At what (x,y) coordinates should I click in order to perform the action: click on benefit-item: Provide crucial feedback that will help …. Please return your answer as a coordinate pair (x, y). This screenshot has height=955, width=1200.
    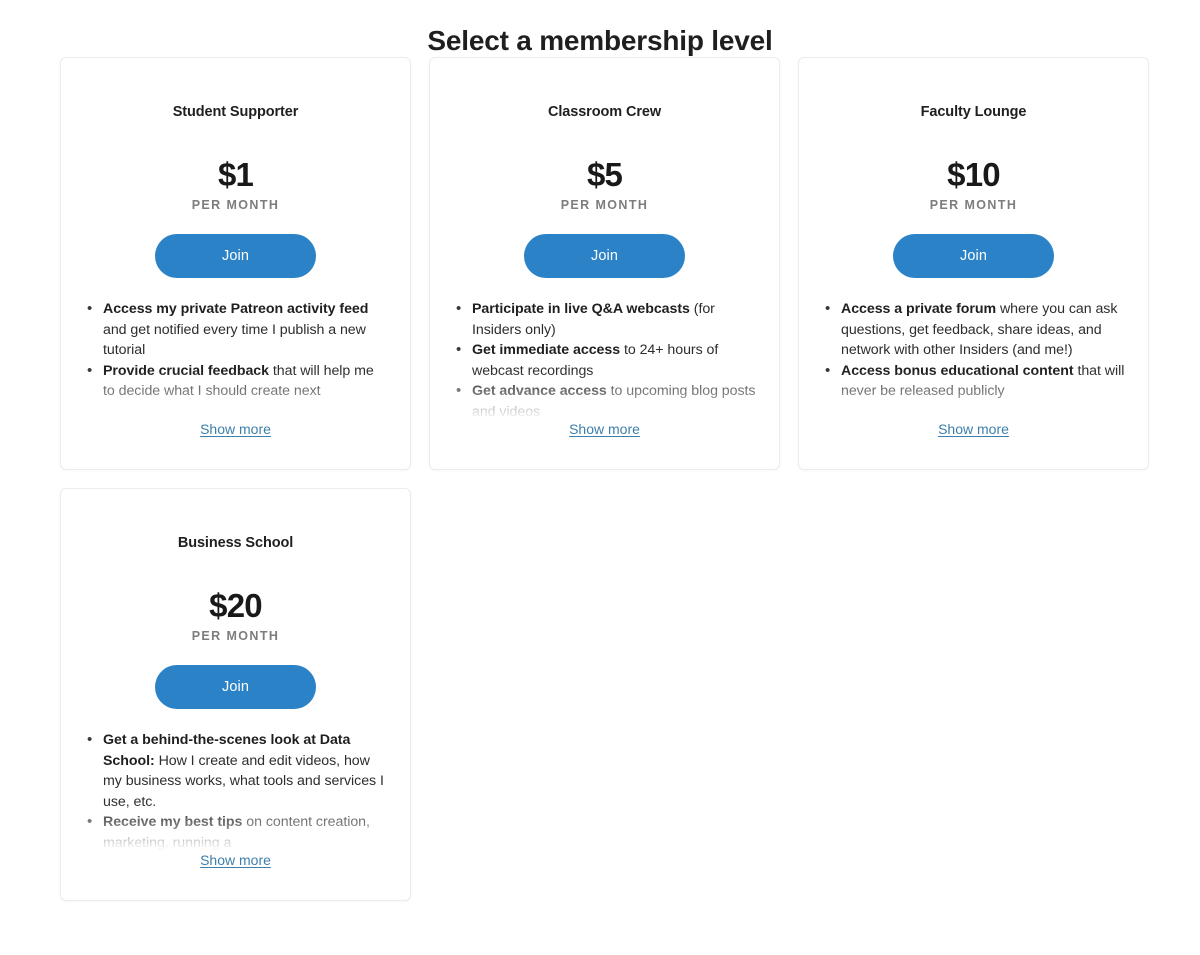
    Looking at the image, I should click on (237, 381).